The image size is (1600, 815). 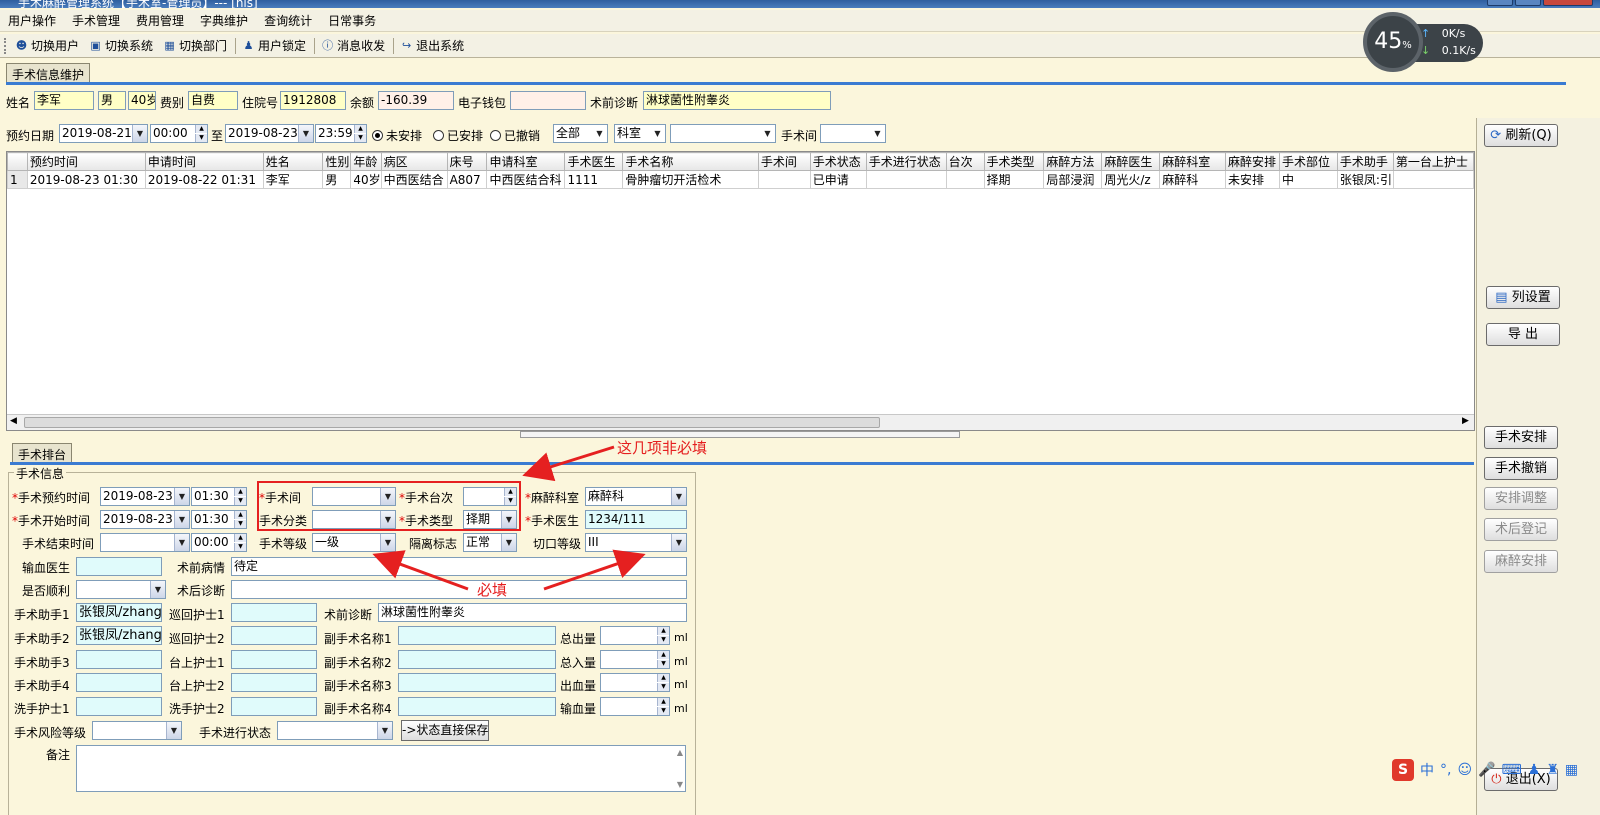 I want to click on microphone-icon: 🎤, so click(x=1486, y=770).